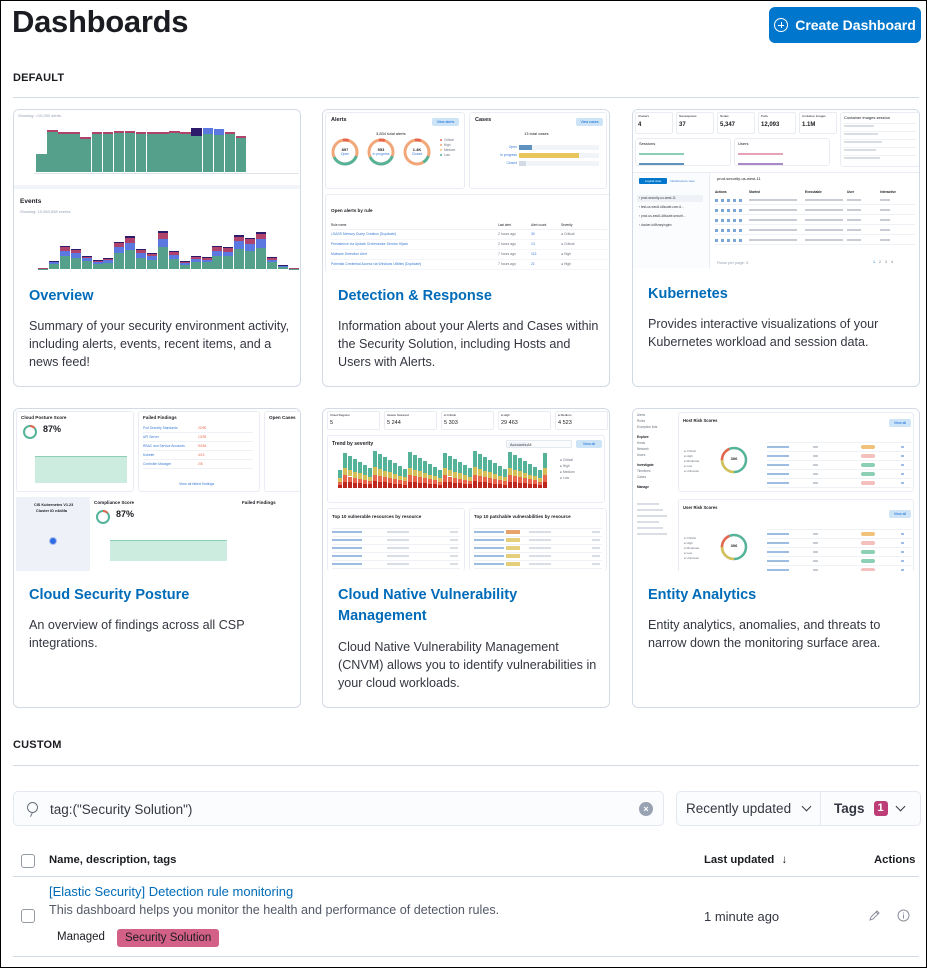 Image resolution: width=927 pixels, height=968 pixels. What do you see at coordinates (168, 938) in the screenshot?
I see `security-solution-tag: Security Solution` at bounding box center [168, 938].